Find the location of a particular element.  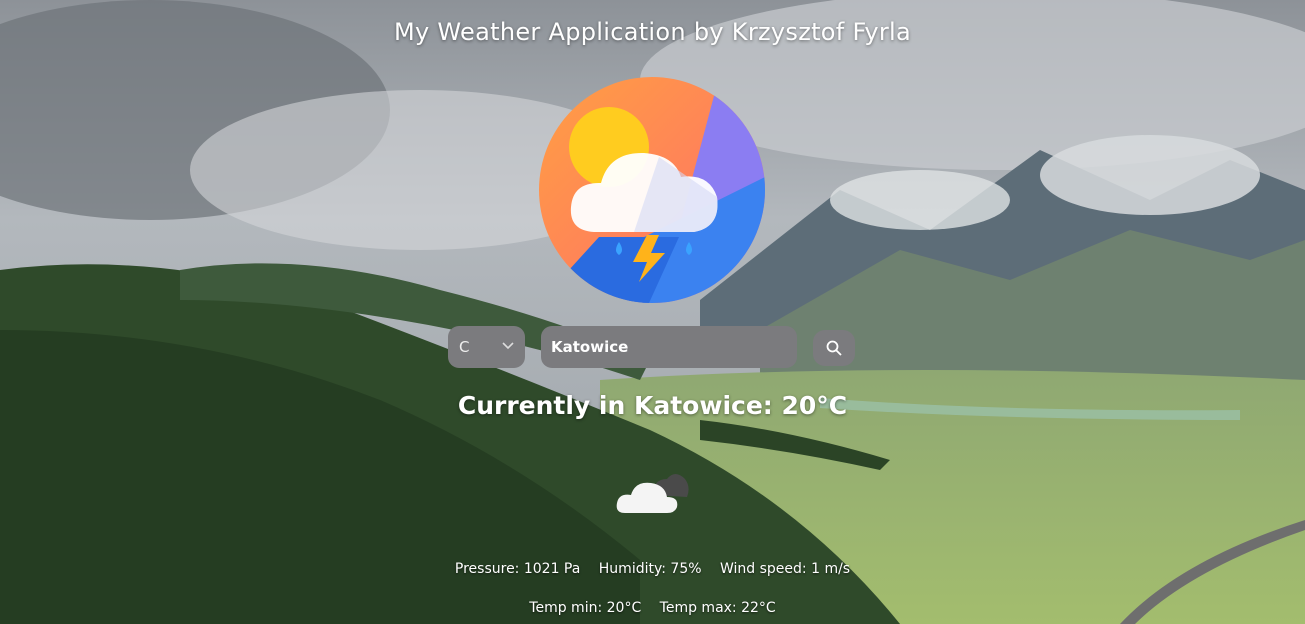

cloudy-icon is located at coordinates (652, 493).